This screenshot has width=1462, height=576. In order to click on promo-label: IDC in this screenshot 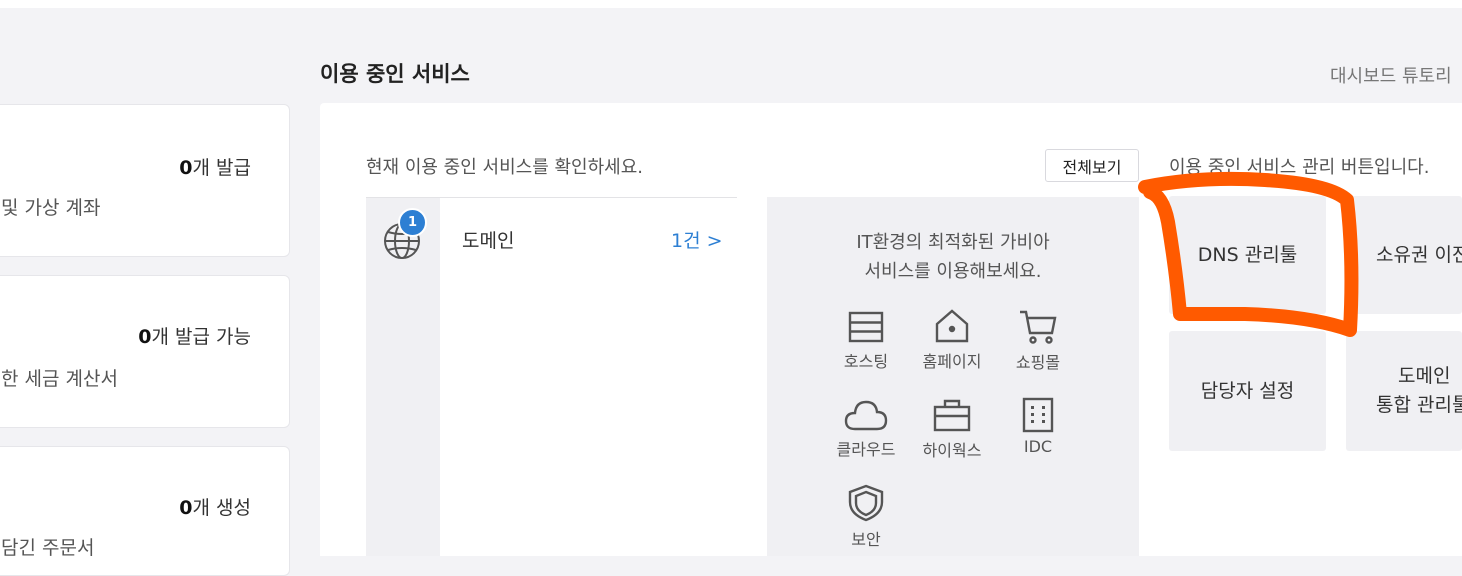, I will do `click(1038, 446)`.